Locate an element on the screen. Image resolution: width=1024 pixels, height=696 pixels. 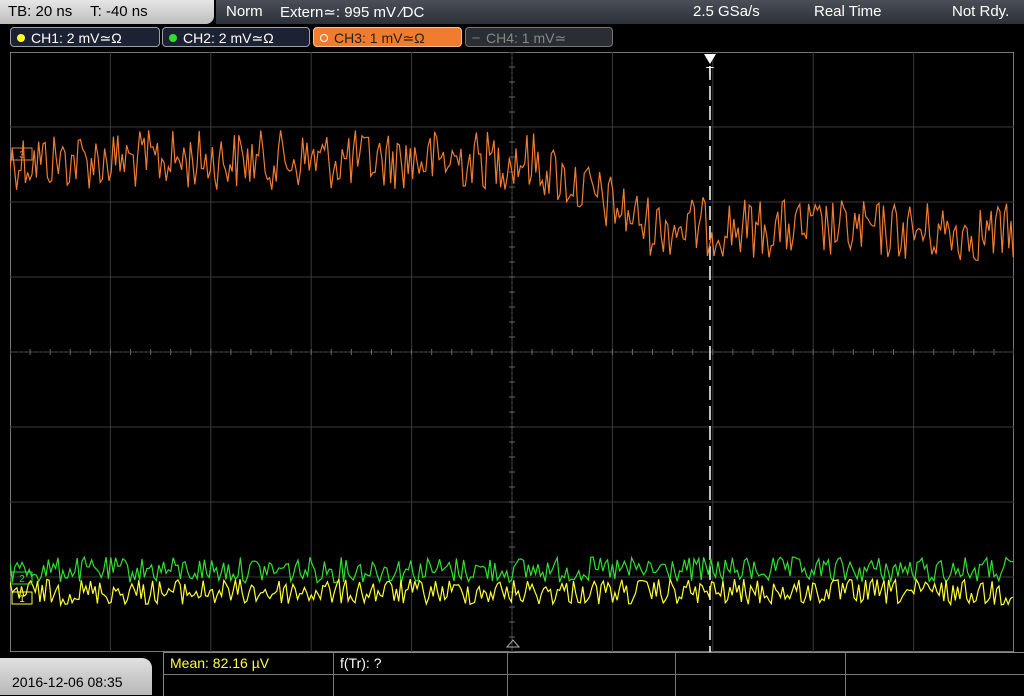
channel-4-label: CH4: 1 mV≃ is located at coordinates (526, 38).